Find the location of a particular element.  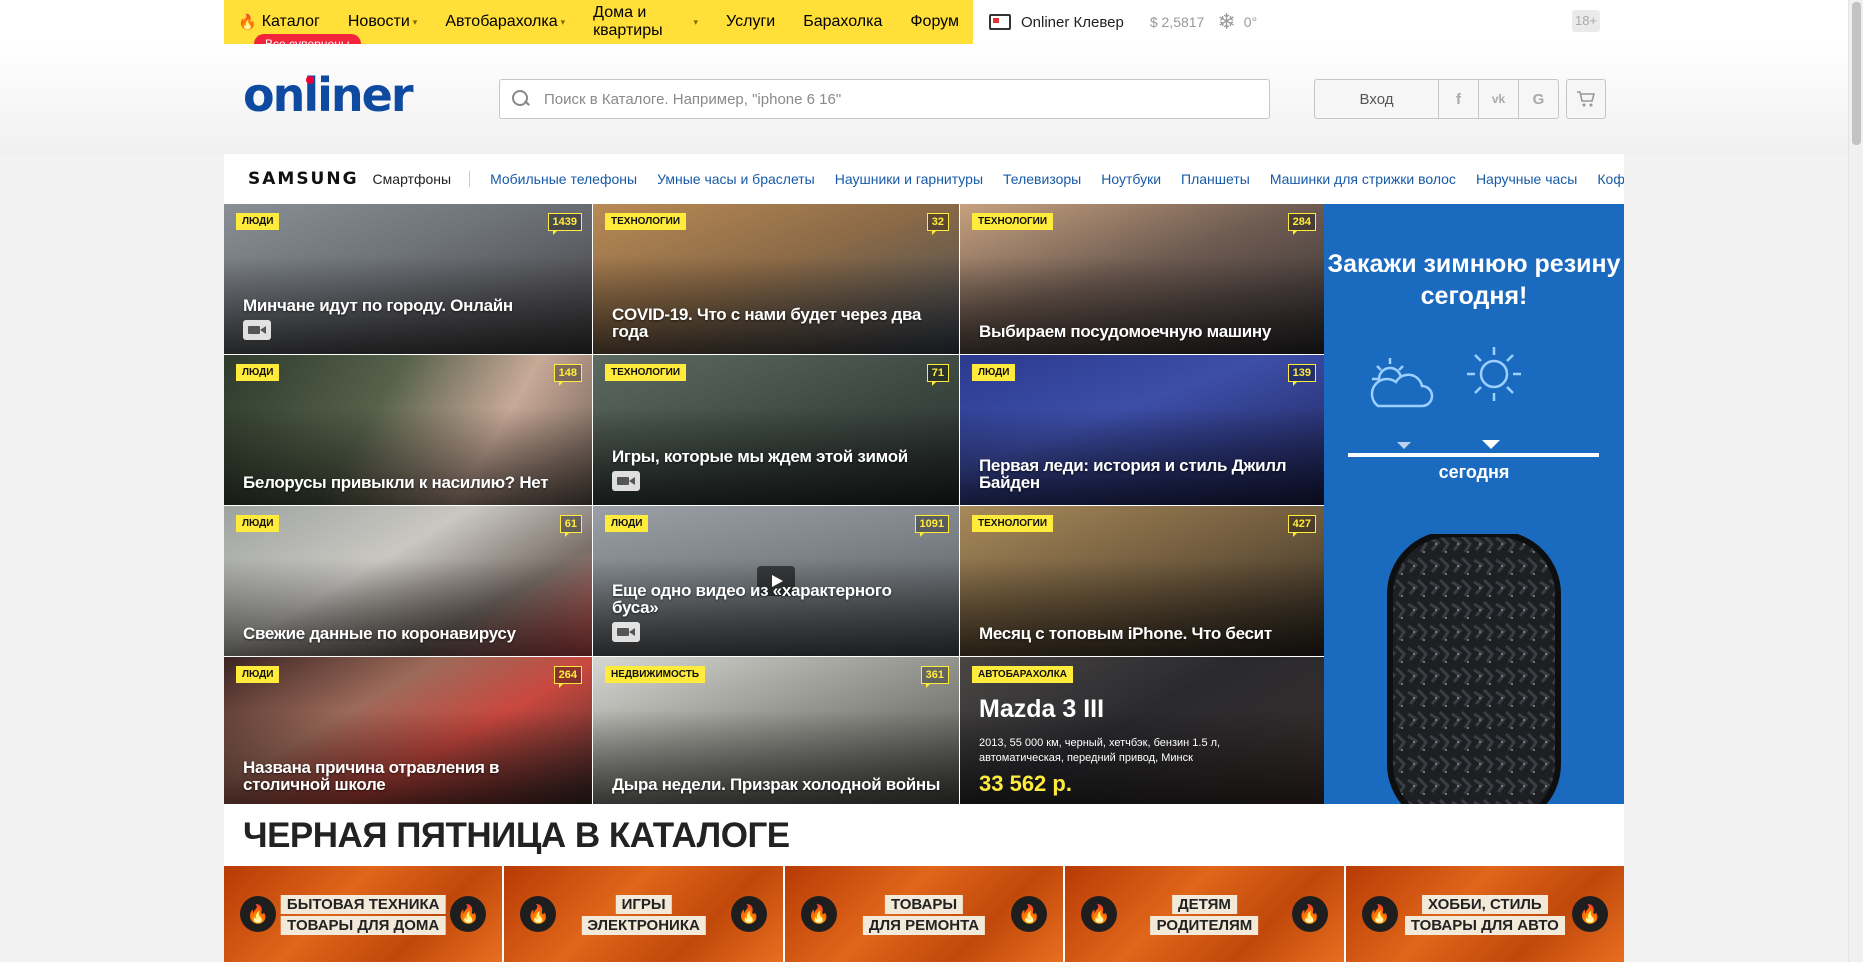

card-label: ТОВАРЫ ДЛЯ РЕМОНТА is located at coordinates (924, 915).